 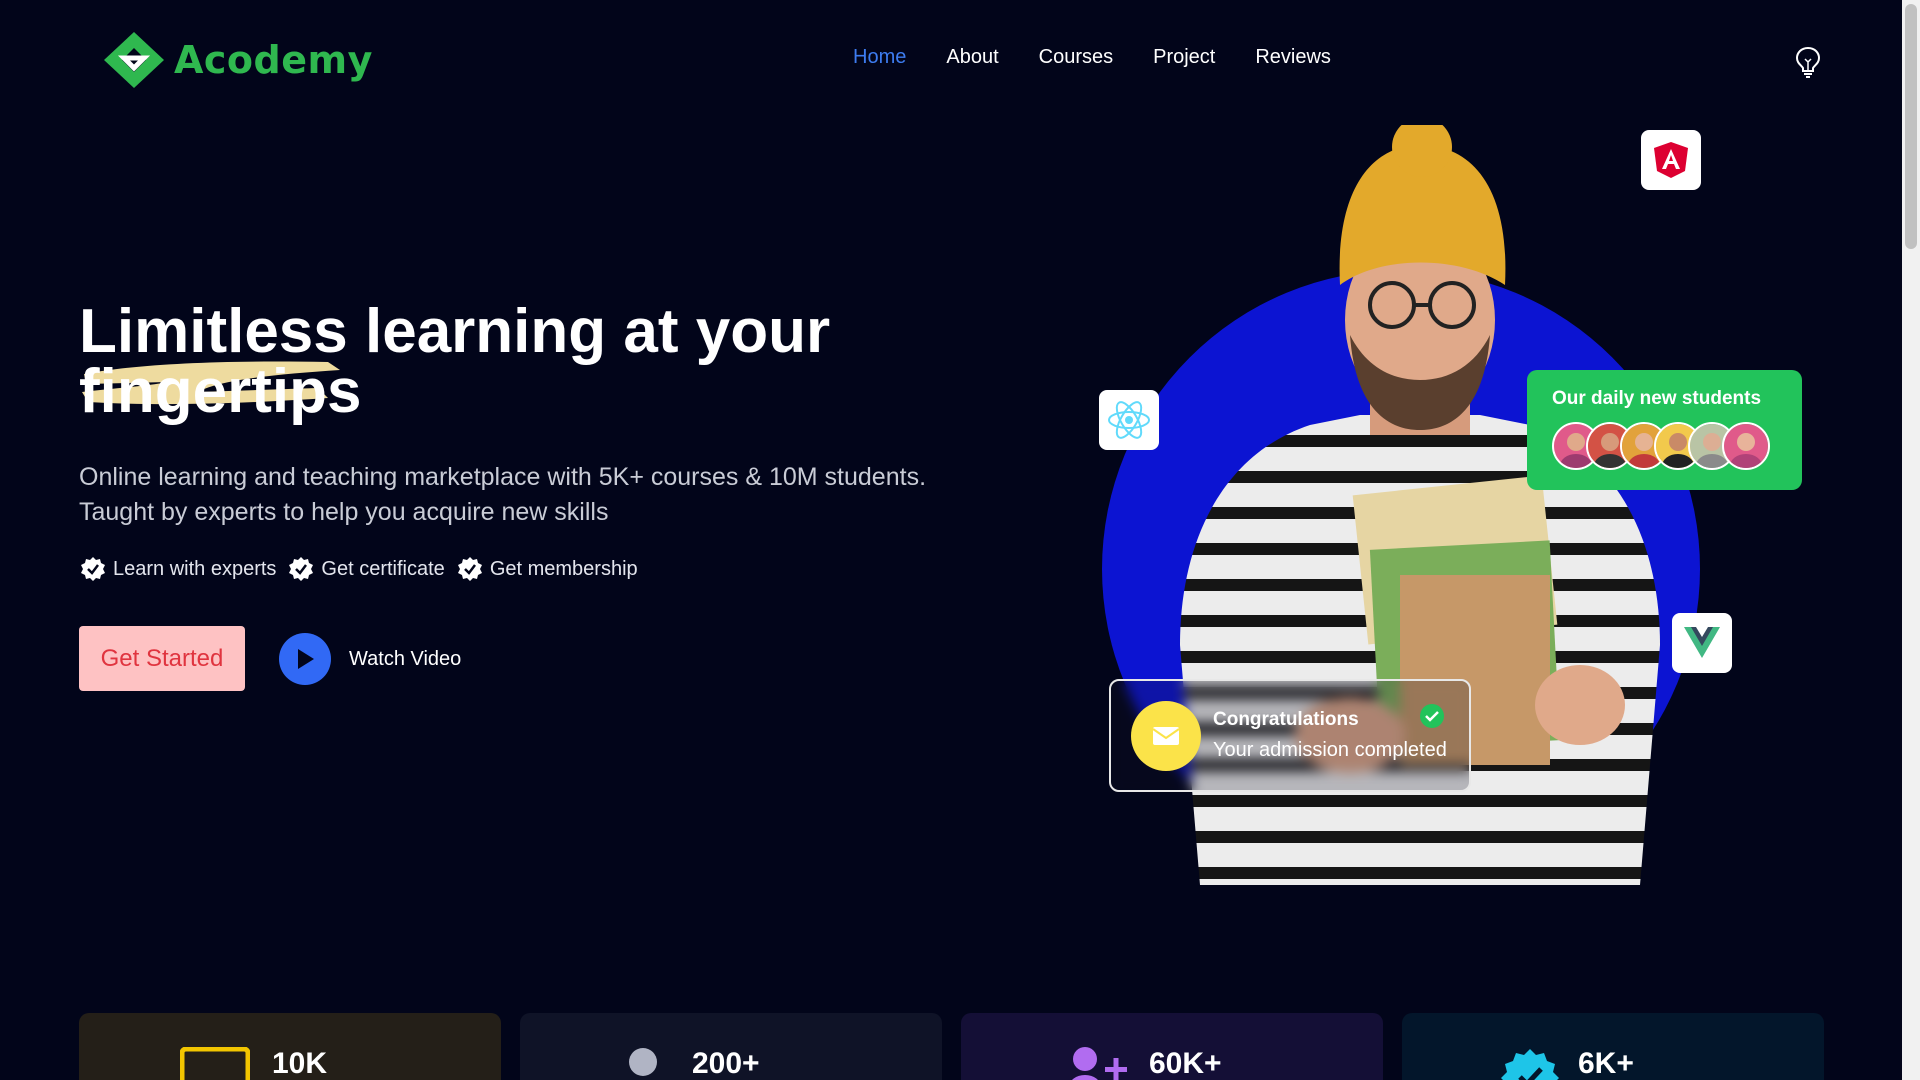 I want to click on feature-label: Get certificate, so click(x=383, y=568).